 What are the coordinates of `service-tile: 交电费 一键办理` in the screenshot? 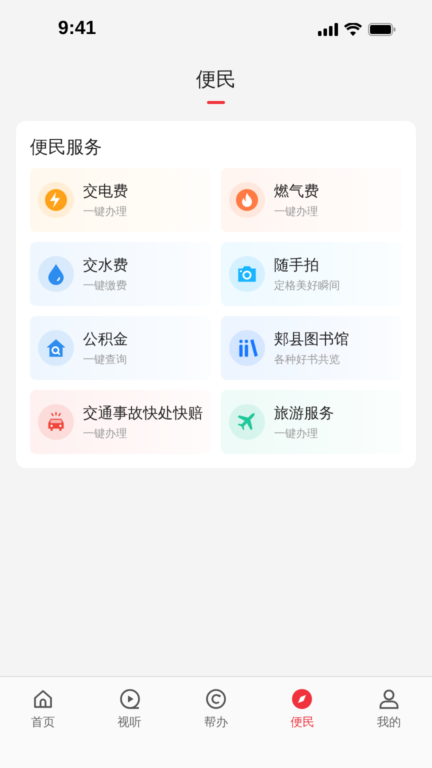 It's located at (120, 200).